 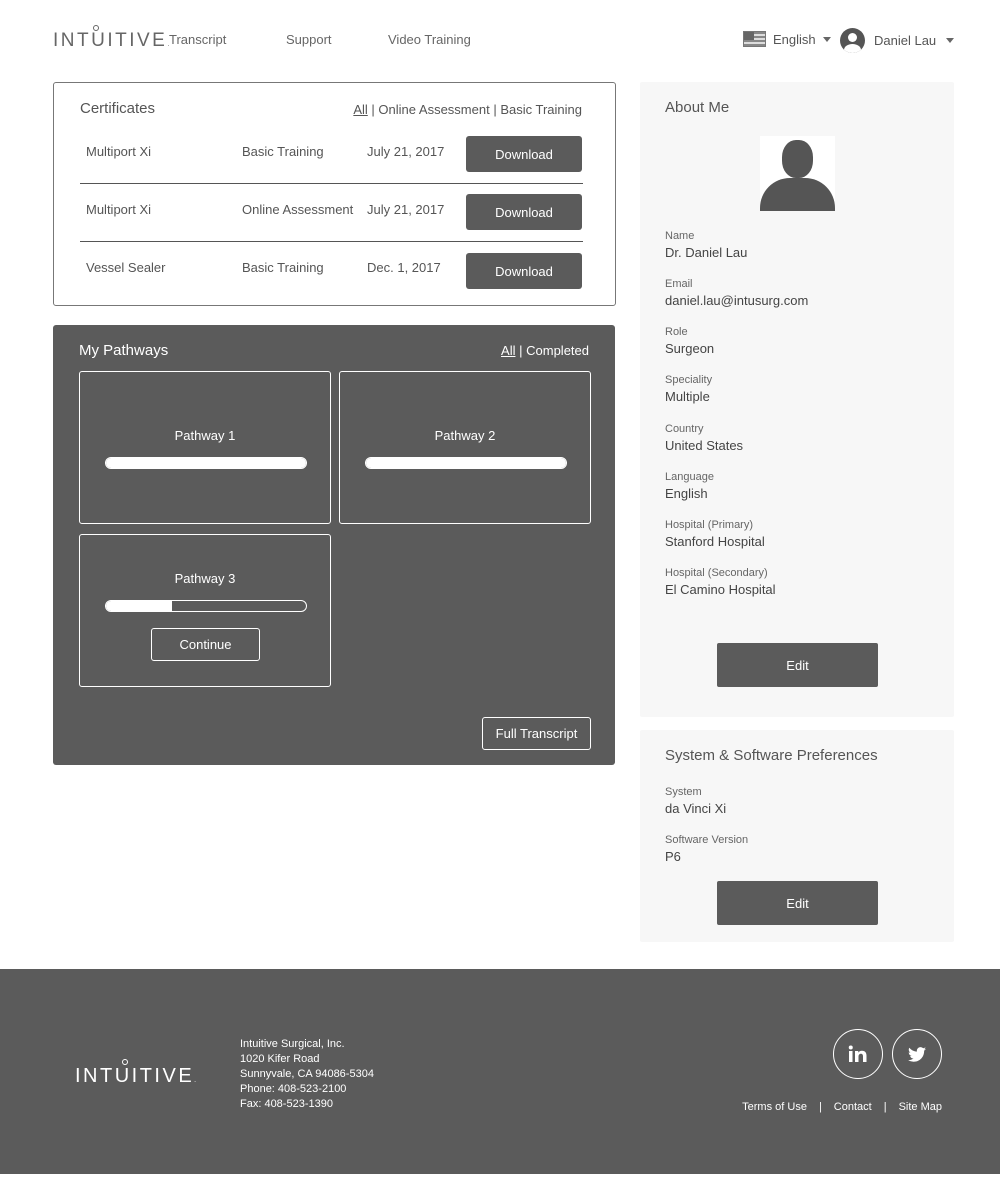 I want to click on continue-button: Continue, so click(x=205, y=644).